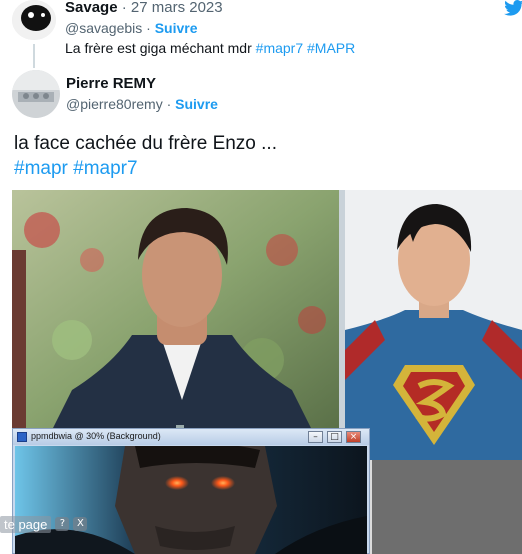  I want to click on close-button: ×, so click(353, 437).